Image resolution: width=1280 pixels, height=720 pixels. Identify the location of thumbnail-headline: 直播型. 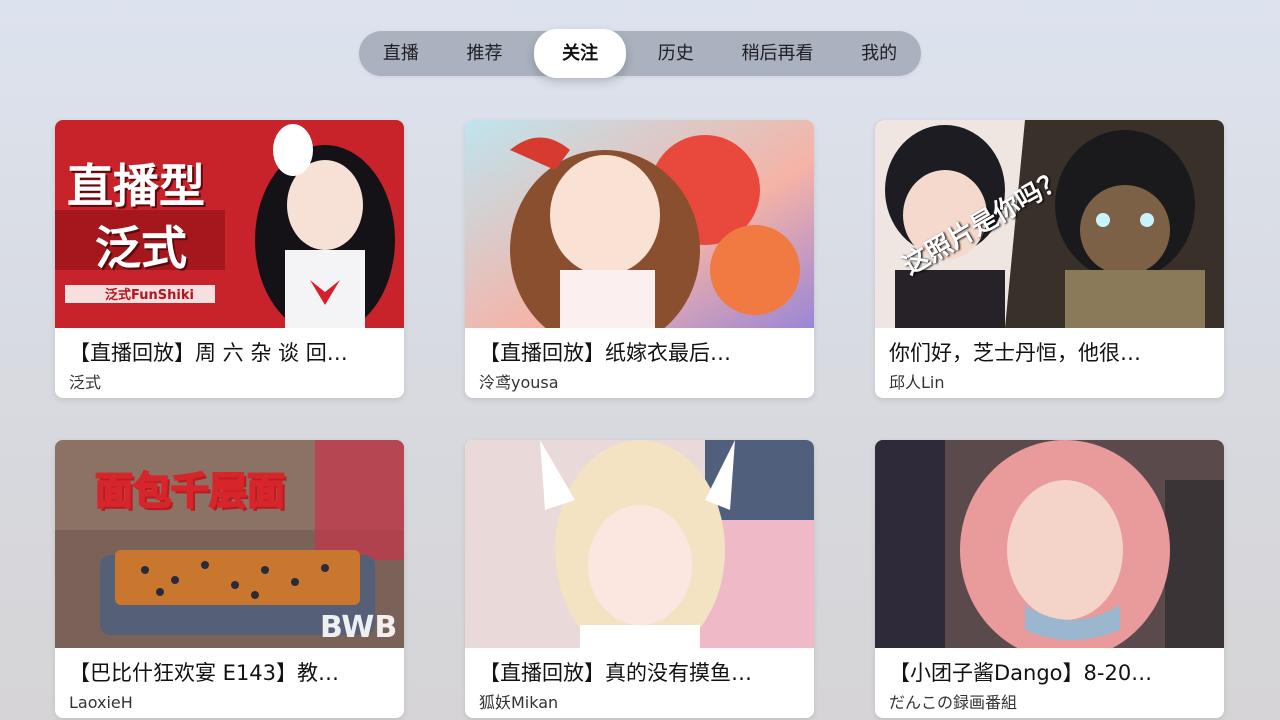
(136, 186).